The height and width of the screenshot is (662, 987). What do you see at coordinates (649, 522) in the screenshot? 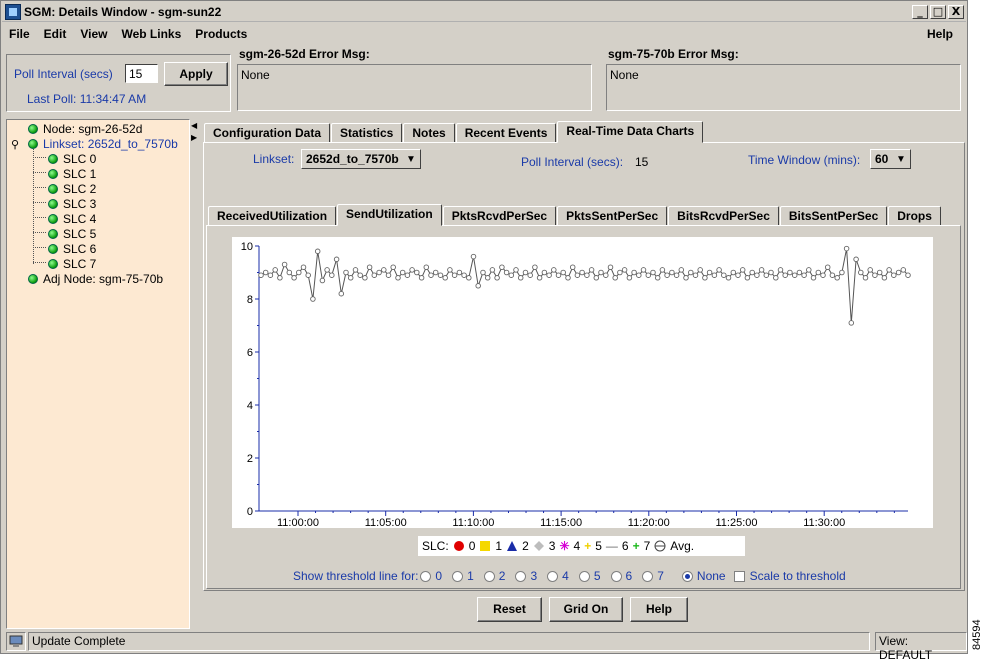
I see `x-tick-label: 11:20:00` at bounding box center [649, 522].